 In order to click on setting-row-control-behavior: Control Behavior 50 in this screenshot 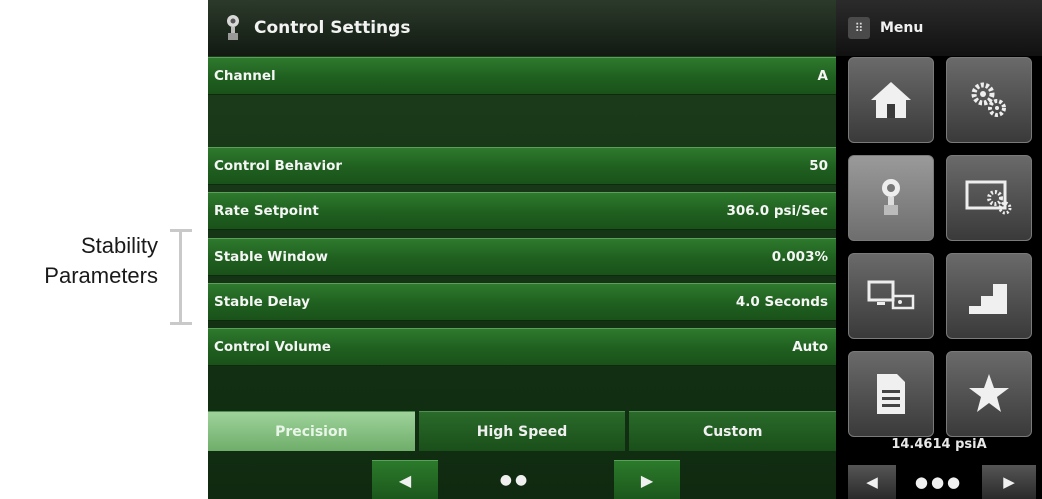, I will do `click(522, 166)`.